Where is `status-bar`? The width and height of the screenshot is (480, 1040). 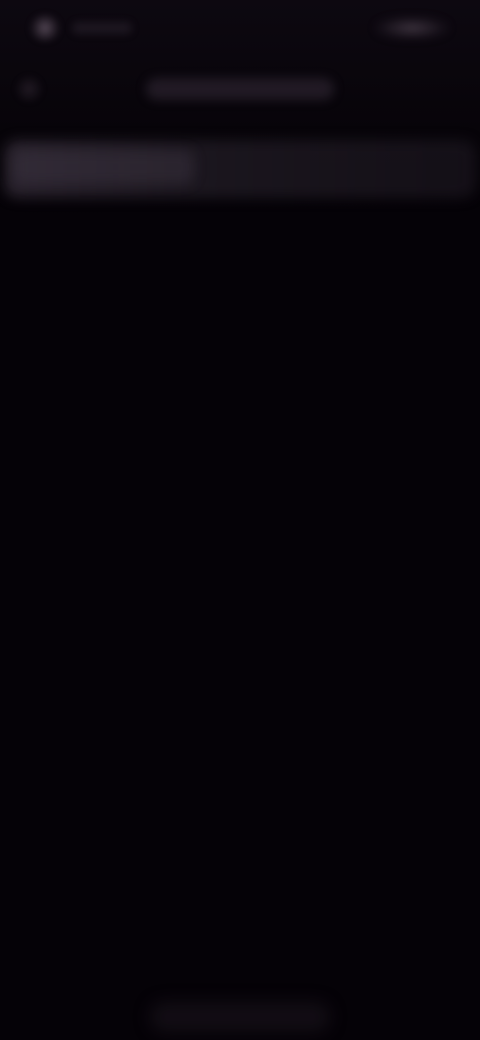 status-bar is located at coordinates (240, 28).